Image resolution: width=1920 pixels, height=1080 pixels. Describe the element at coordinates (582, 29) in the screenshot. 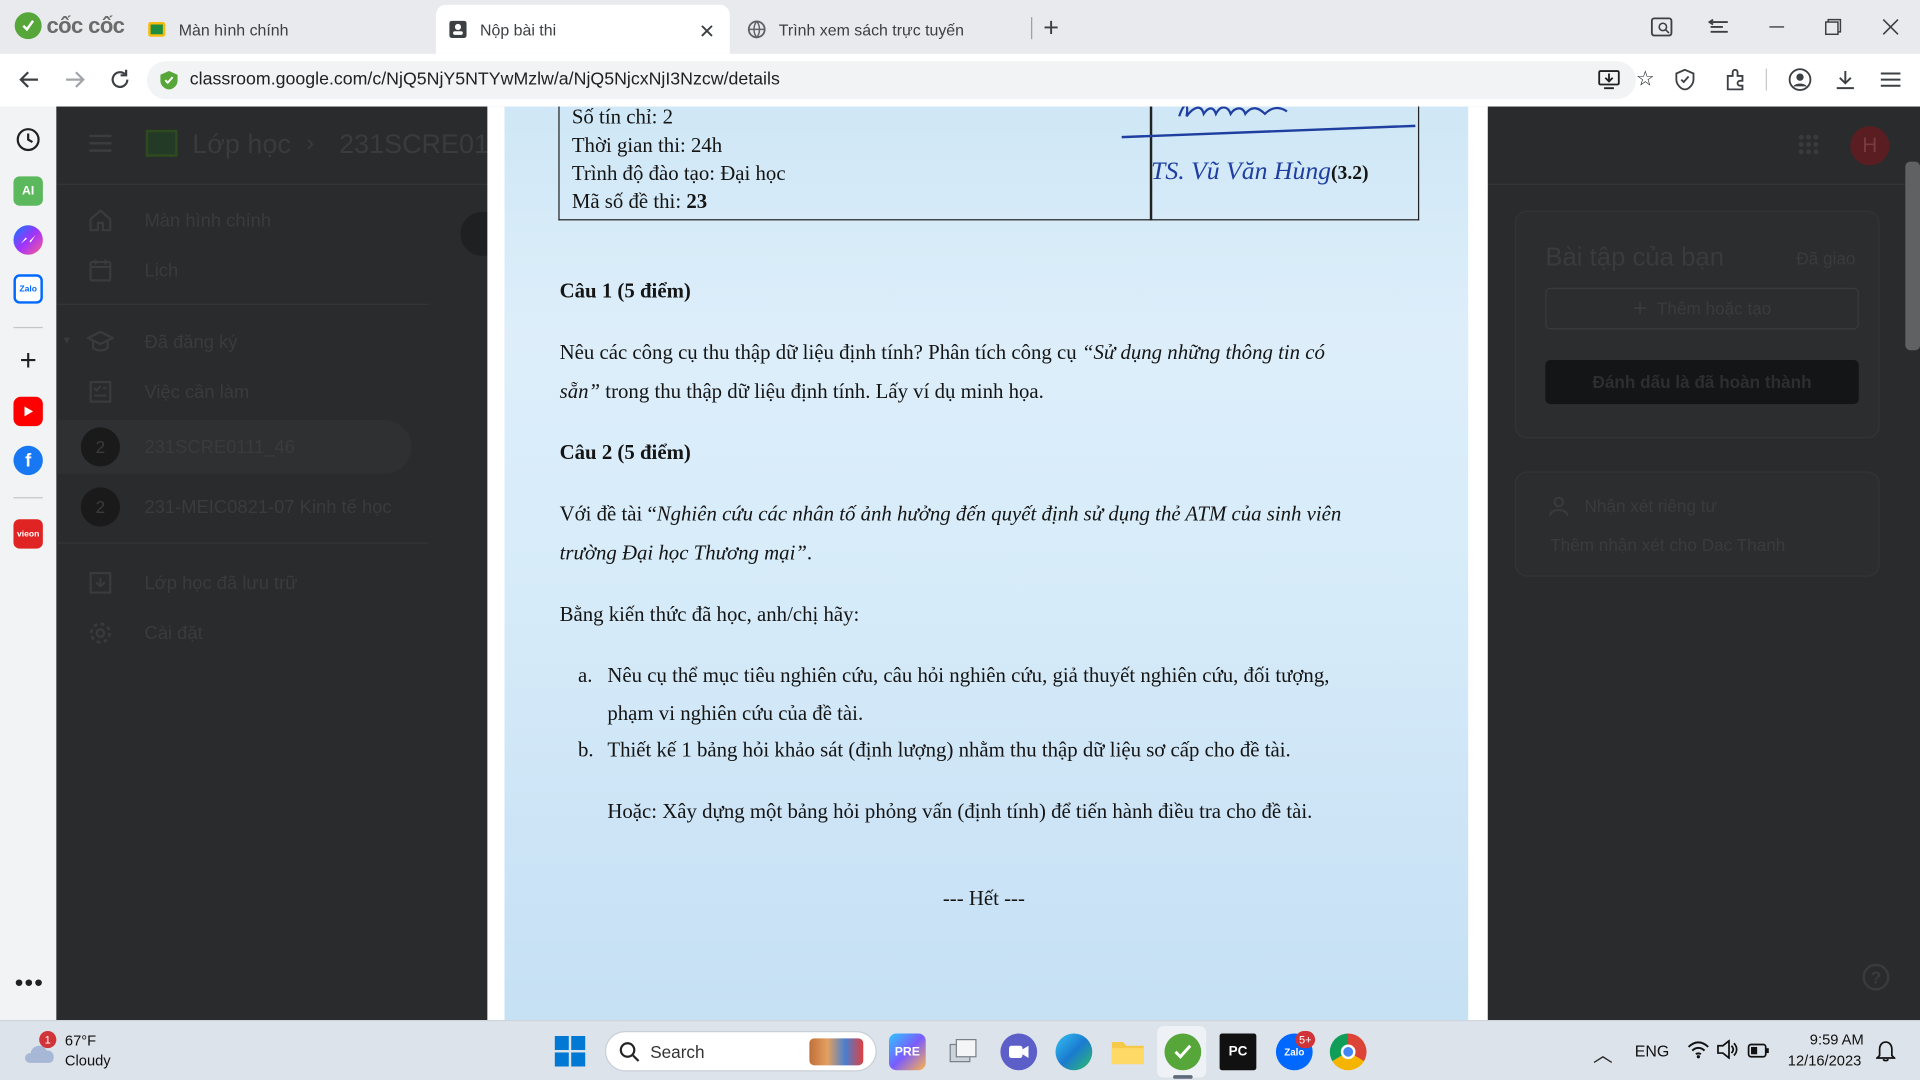

I see `tab-submit-exam: Nộp bài thi ✕` at that location.